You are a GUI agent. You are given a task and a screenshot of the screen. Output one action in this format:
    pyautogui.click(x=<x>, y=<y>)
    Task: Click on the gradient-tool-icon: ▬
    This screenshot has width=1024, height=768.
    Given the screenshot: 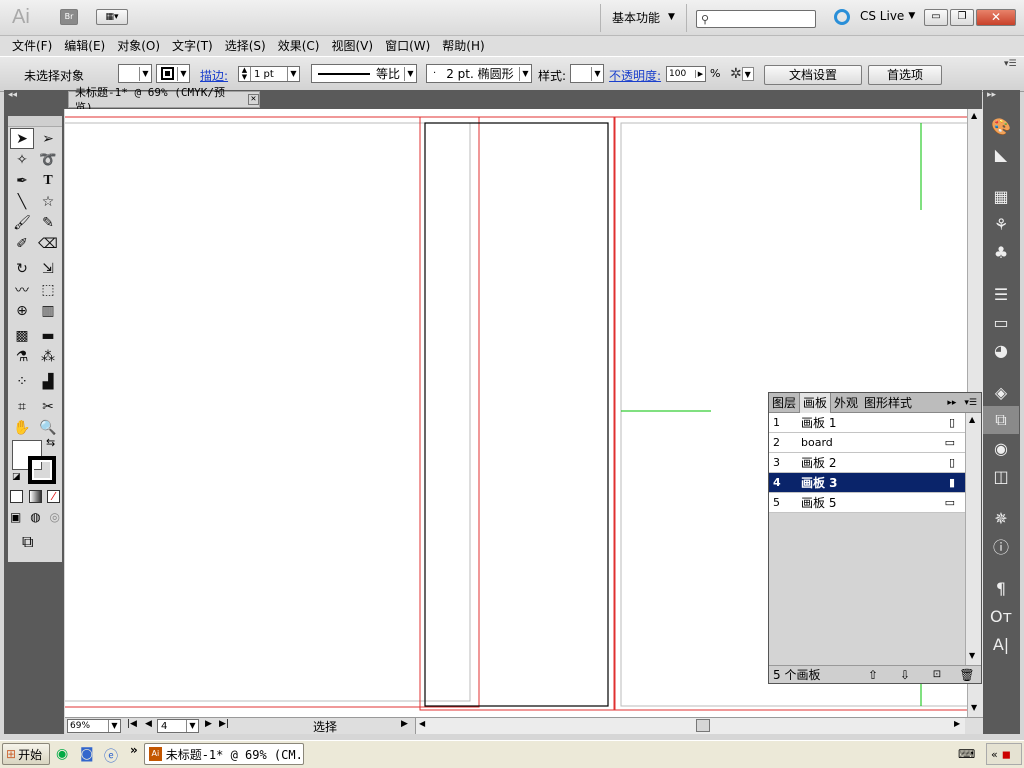 What is the action you would take?
    pyautogui.click(x=48, y=335)
    